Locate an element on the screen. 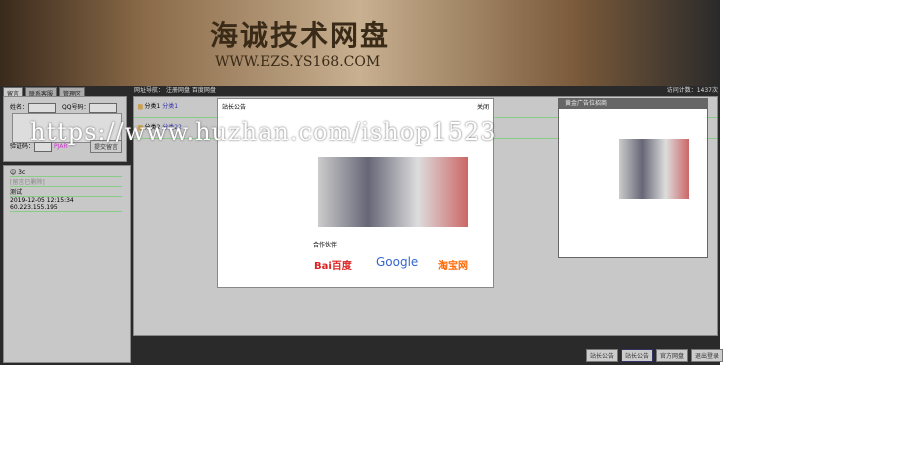 This screenshot has height=456, width=900. folder-icon: ▆ is located at coordinates (140, 106).